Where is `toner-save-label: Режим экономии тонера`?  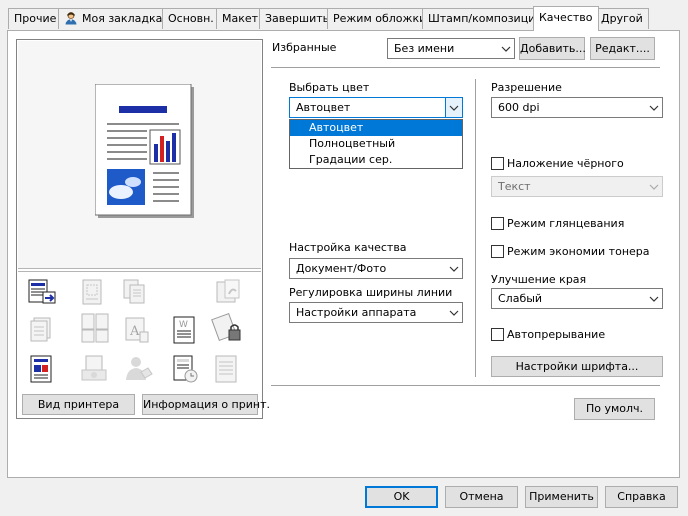 toner-save-label: Режим экономии тонера is located at coordinates (578, 251).